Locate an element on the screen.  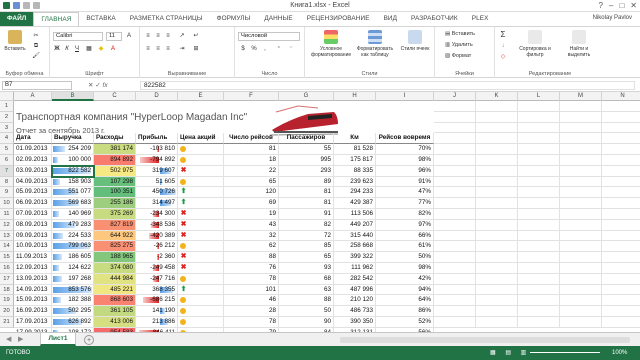
font-size-combo: 11 is located at coordinates (114, 36).